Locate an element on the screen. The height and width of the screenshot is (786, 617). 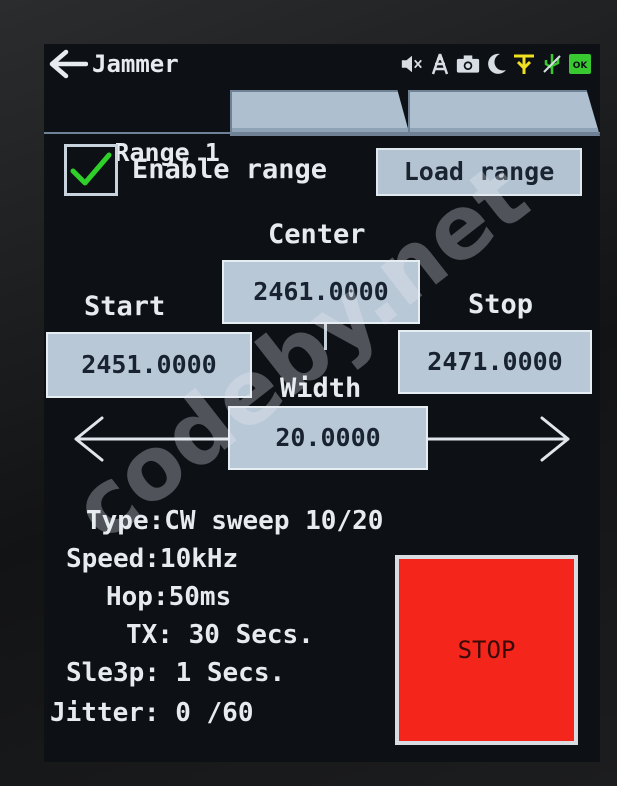
status-bar: OK is located at coordinates (496, 64).